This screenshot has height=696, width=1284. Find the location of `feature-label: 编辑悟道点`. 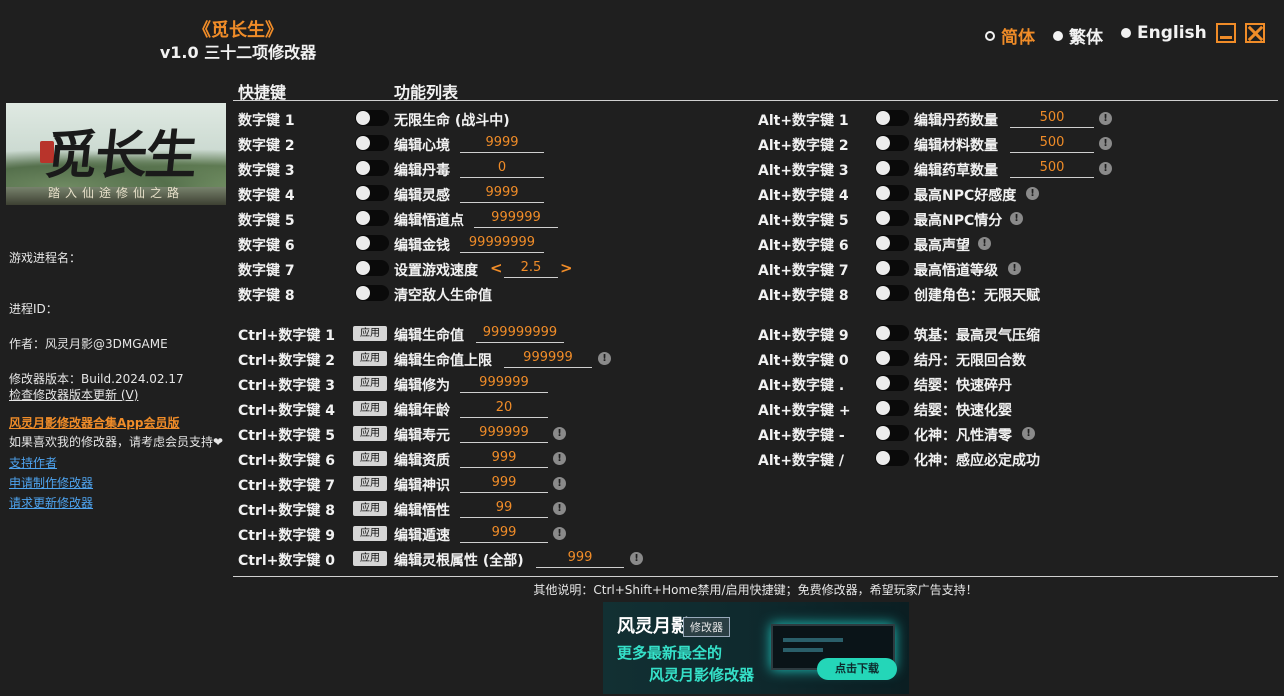

feature-label: 编辑悟道点 is located at coordinates (429, 221).